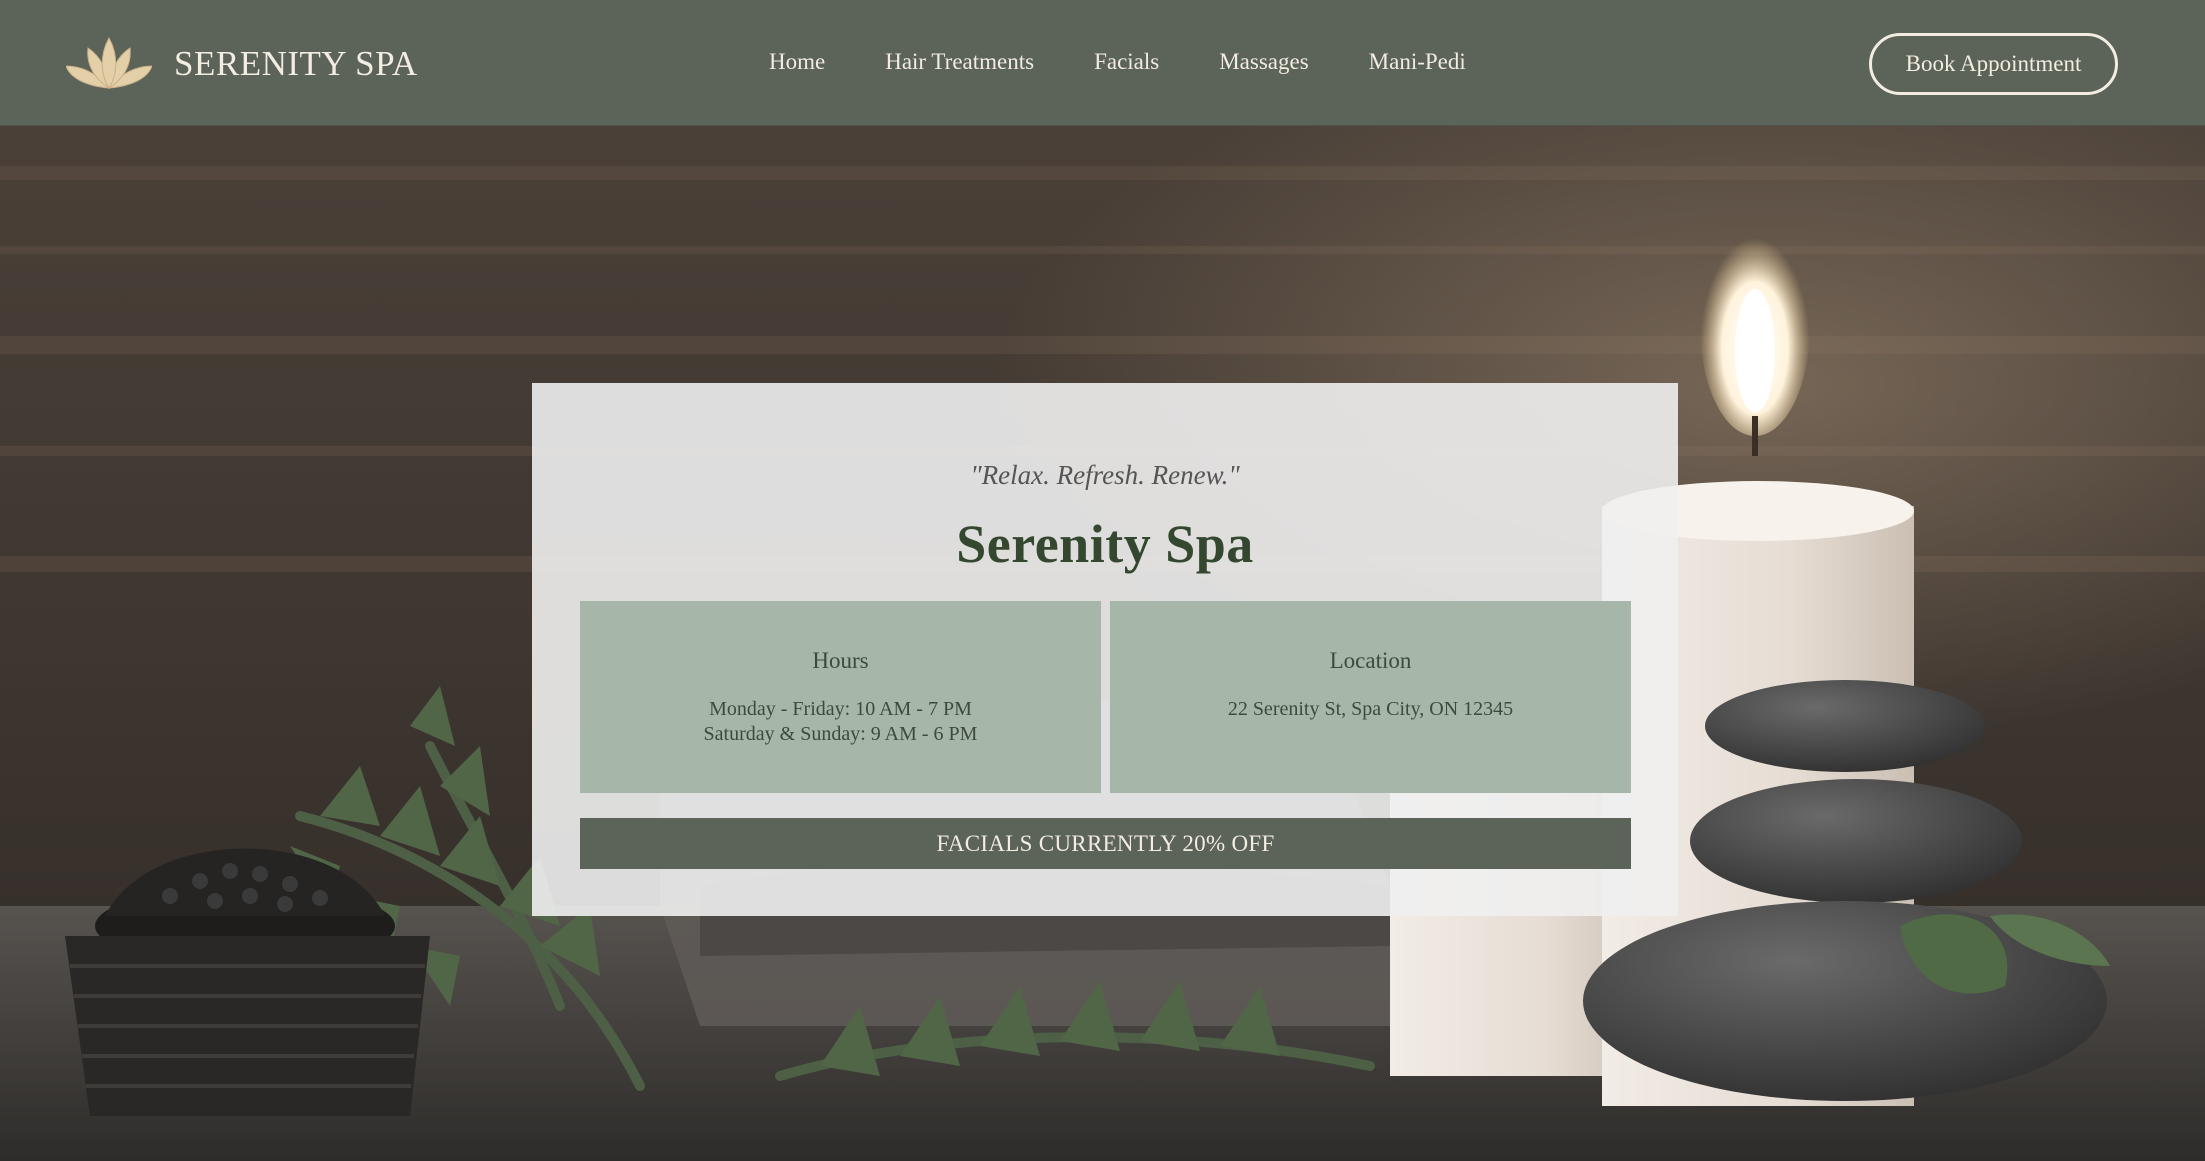  What do you see at coordinates (797, 62) in the screenshot?
I see `nav-home: Home` at bounding box center [797, 62].